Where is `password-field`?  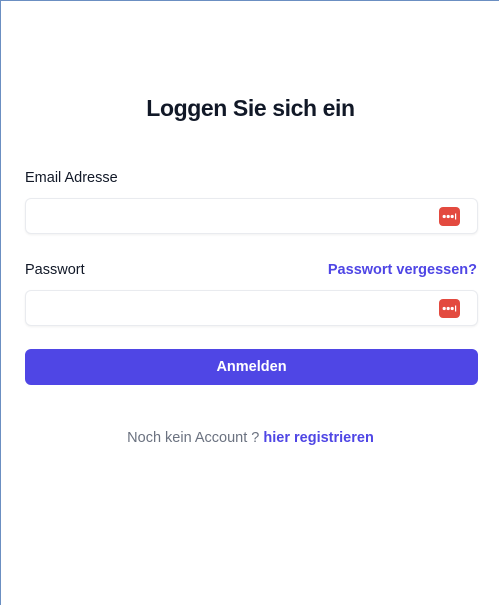 password-field is located at coordinates (251, 308).